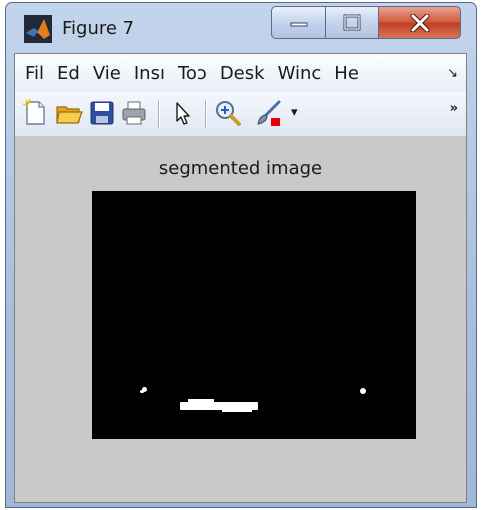  I want to click on close-icon, so click(419, 22).